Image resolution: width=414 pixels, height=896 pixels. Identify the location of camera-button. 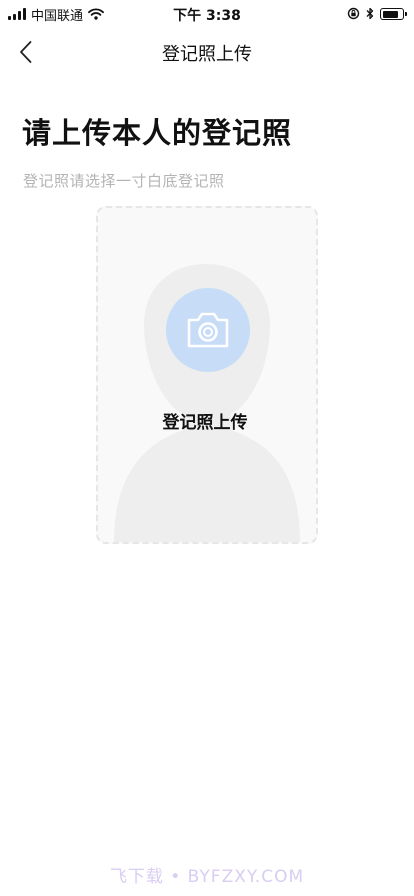
(208, 330).